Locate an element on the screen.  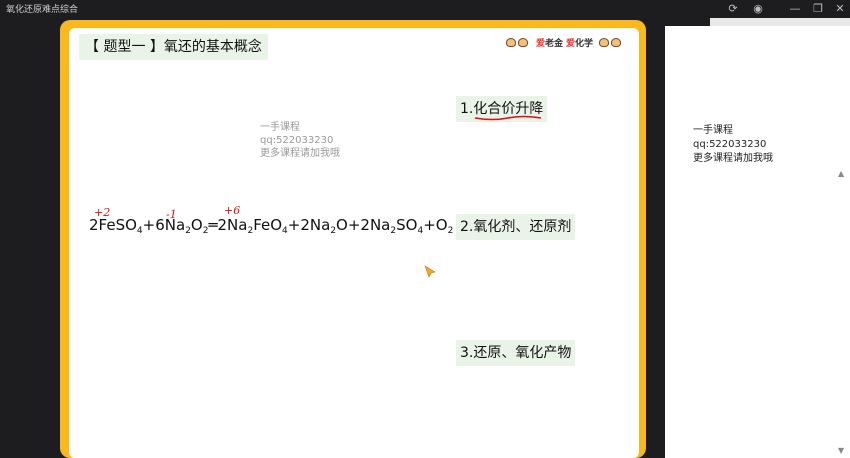
scroll-down-arrow-icon: ▼ is located at coordinates (841, 450).